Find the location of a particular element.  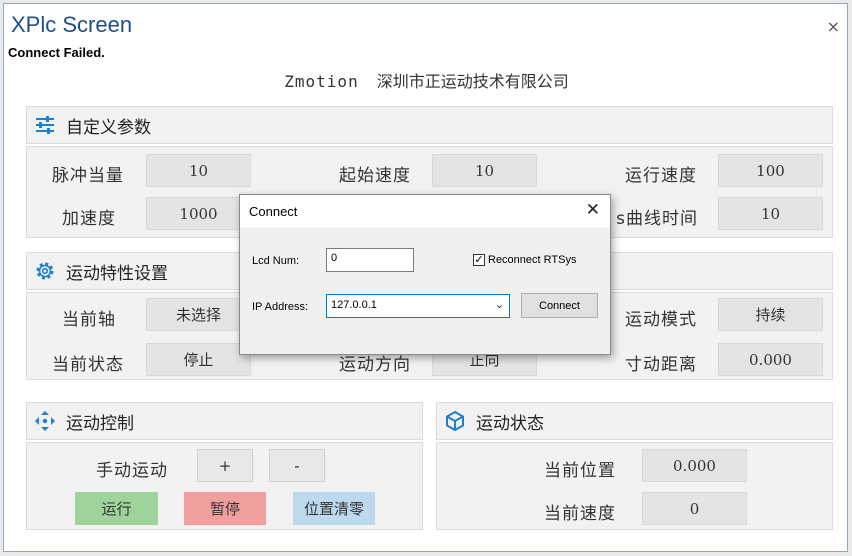

sliders-icon is located at coordinates (45, 125).